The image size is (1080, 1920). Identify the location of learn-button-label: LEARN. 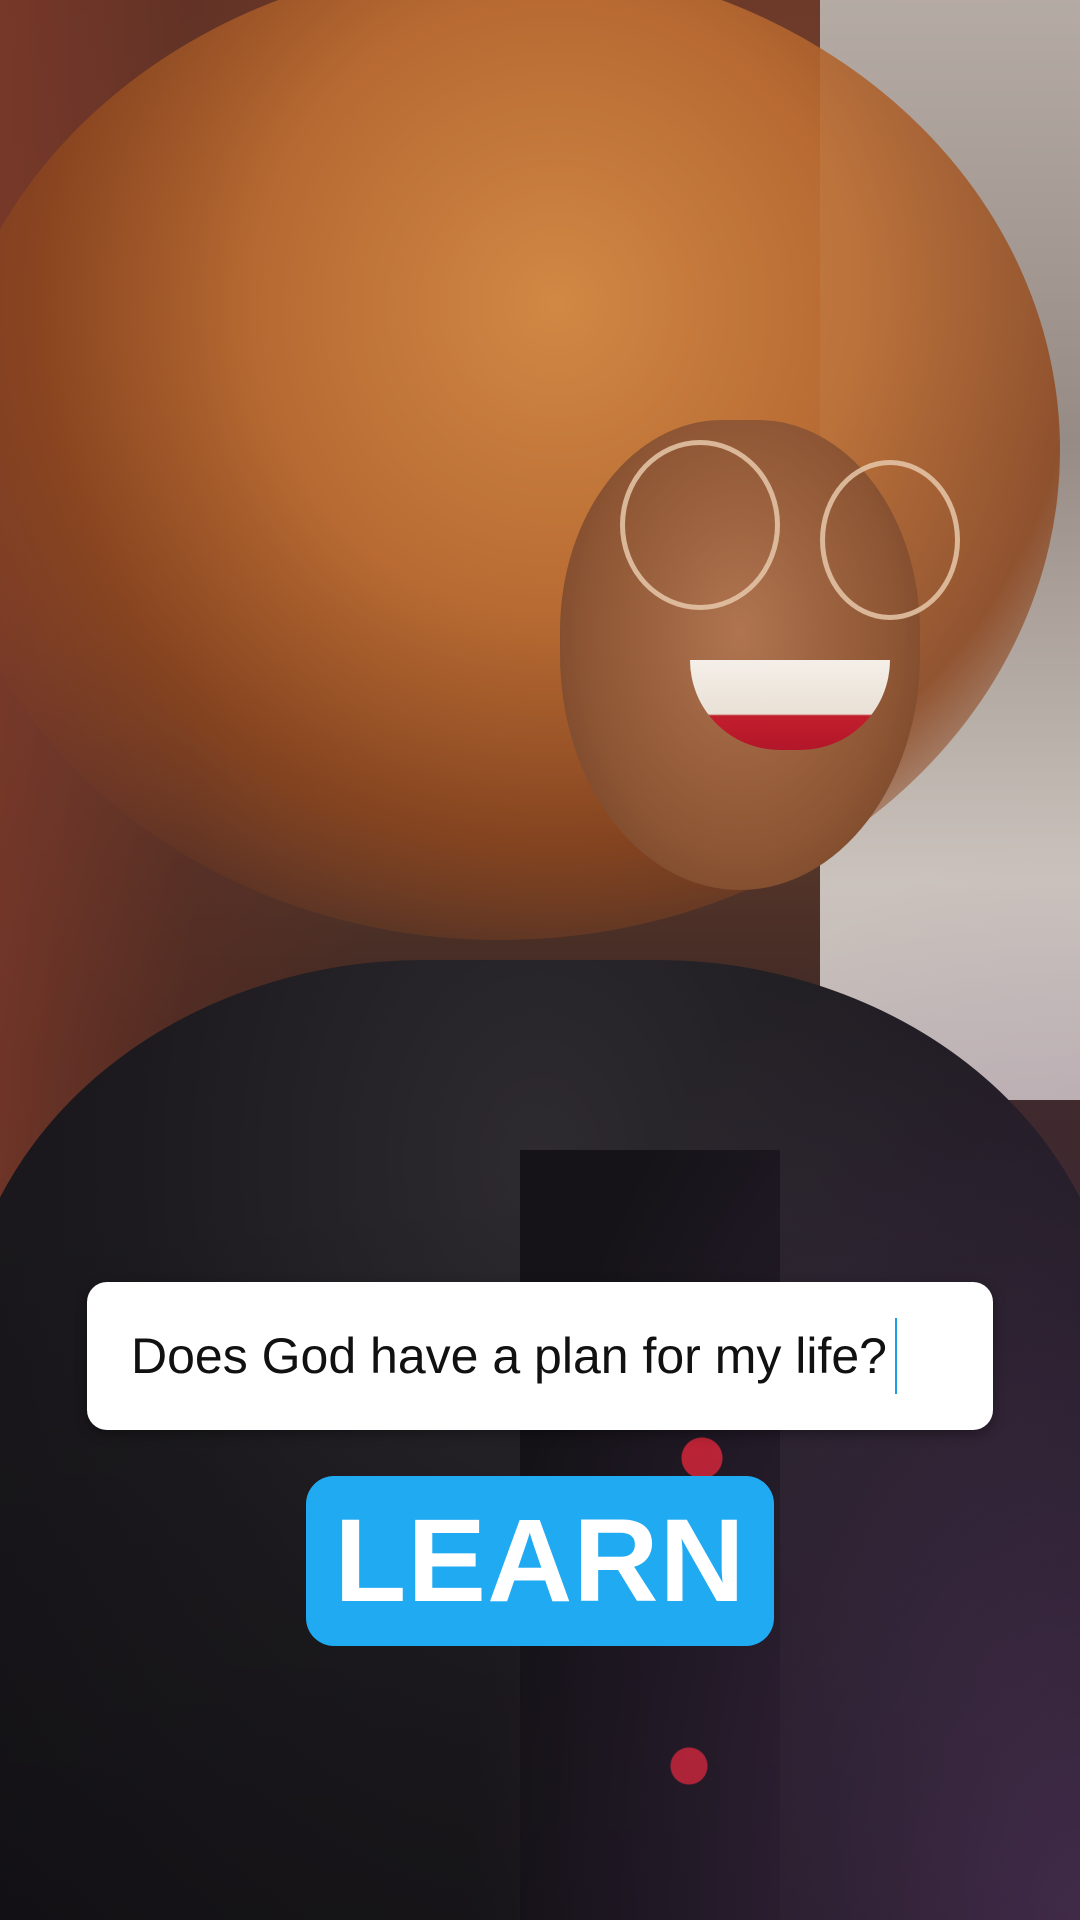
(540, 1561).